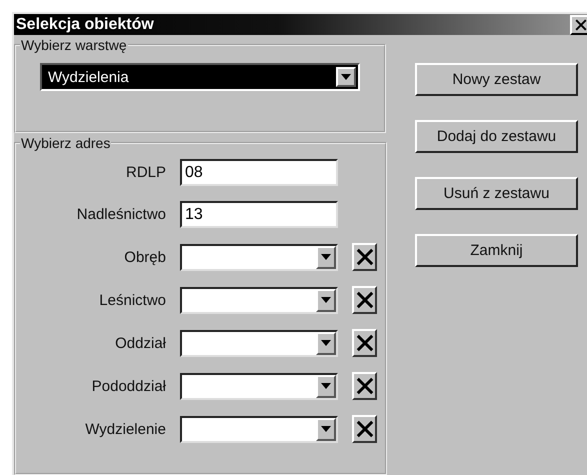 This screenshot has width=587, height=475. What do you see at coordinates (259, 172) in the screenshot?
I see `text-field: 08` at bounding box center [259, 172].